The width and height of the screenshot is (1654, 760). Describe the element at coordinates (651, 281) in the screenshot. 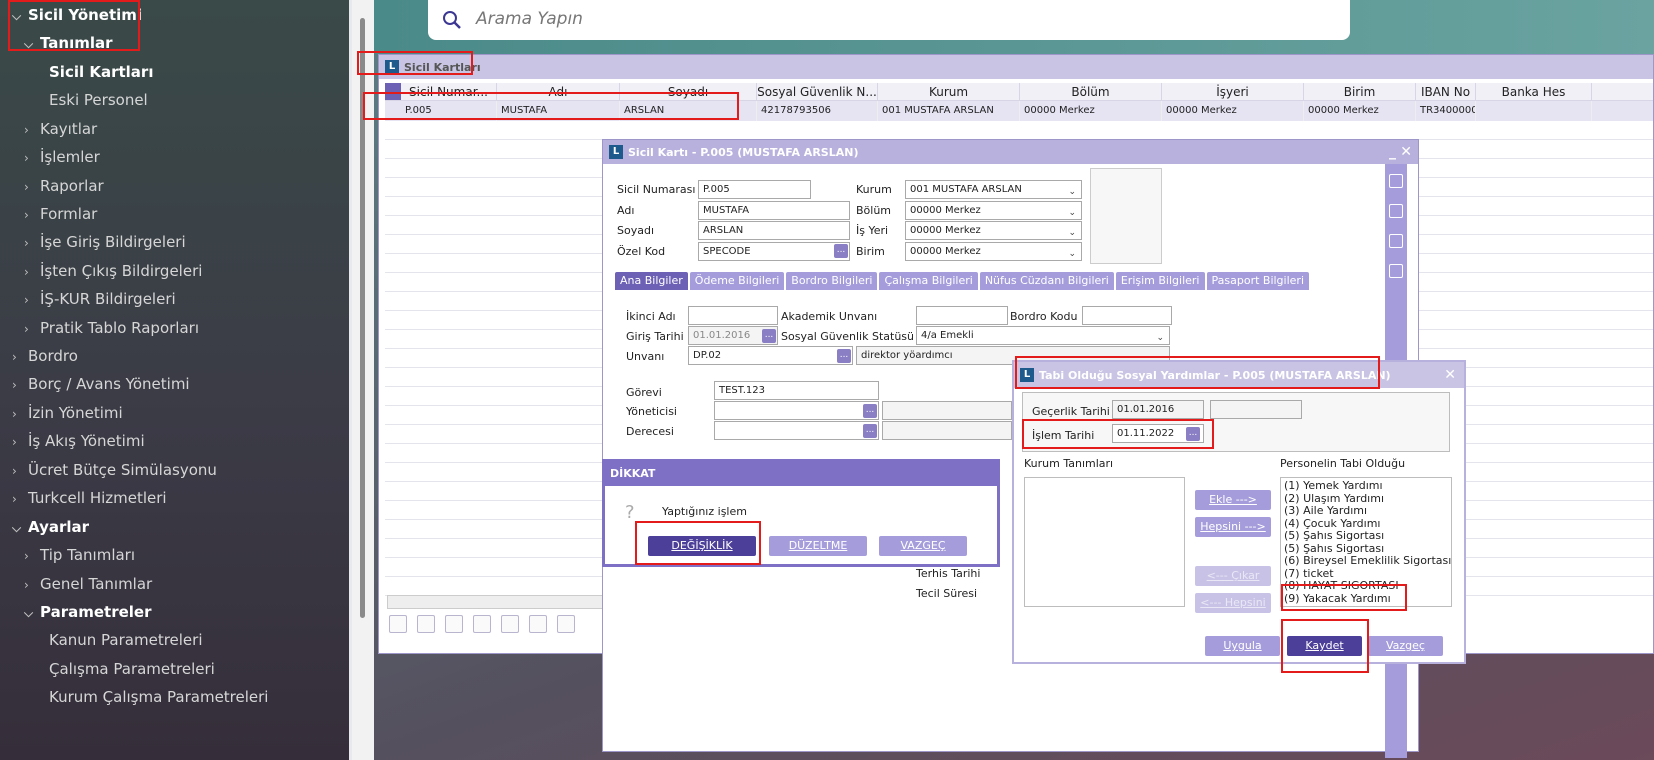

I see `card-tab: Ana Bilgiler` at that location.